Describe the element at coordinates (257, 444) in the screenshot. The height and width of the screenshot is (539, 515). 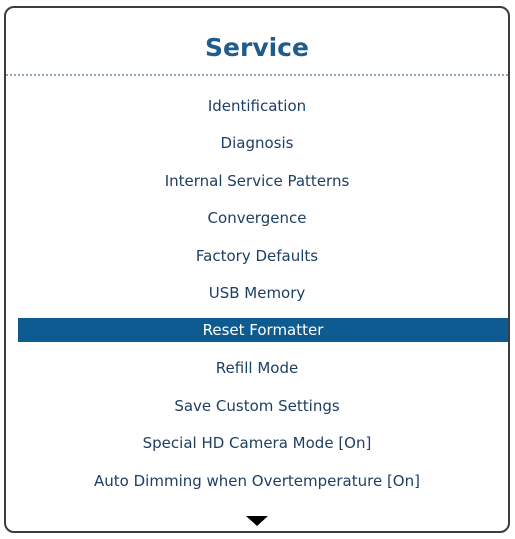
I see `menu-item-special-hd-camera-mode: Special HD Camera Mode [On]` at that location.